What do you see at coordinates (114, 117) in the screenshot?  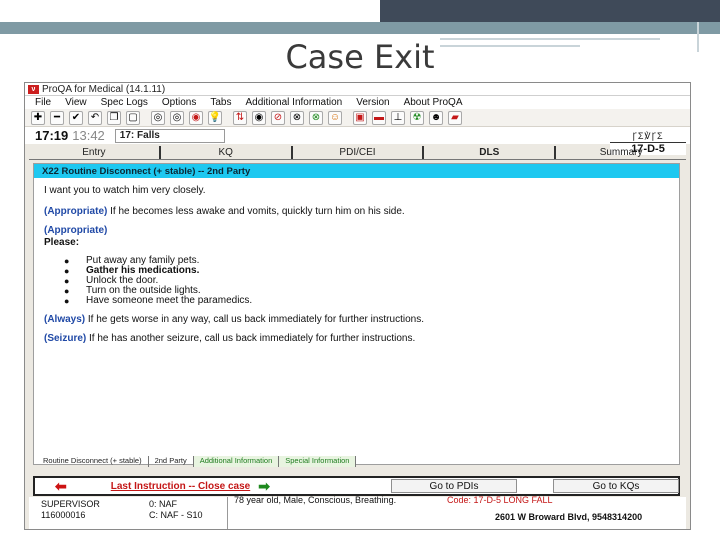 I see `copy-icon: ❐` at bounding box center [114, 117].